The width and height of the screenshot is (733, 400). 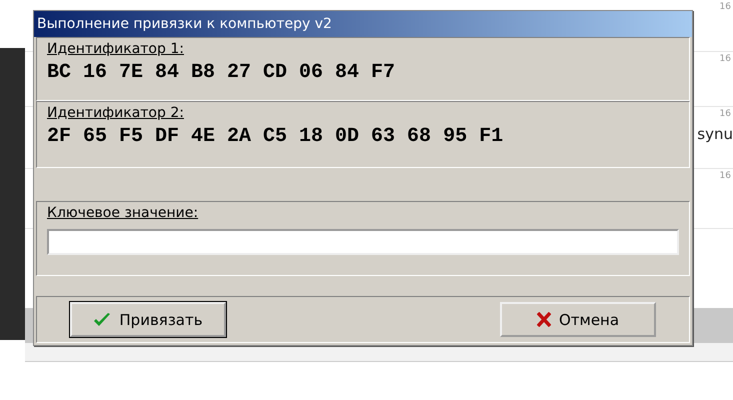 What do you see at coordinates (221, 72) in the screenshot?
I see `identifier-value: BC 16 7E 84 B8 27 CD 06 84 F7` at bounding box center [221, 72].